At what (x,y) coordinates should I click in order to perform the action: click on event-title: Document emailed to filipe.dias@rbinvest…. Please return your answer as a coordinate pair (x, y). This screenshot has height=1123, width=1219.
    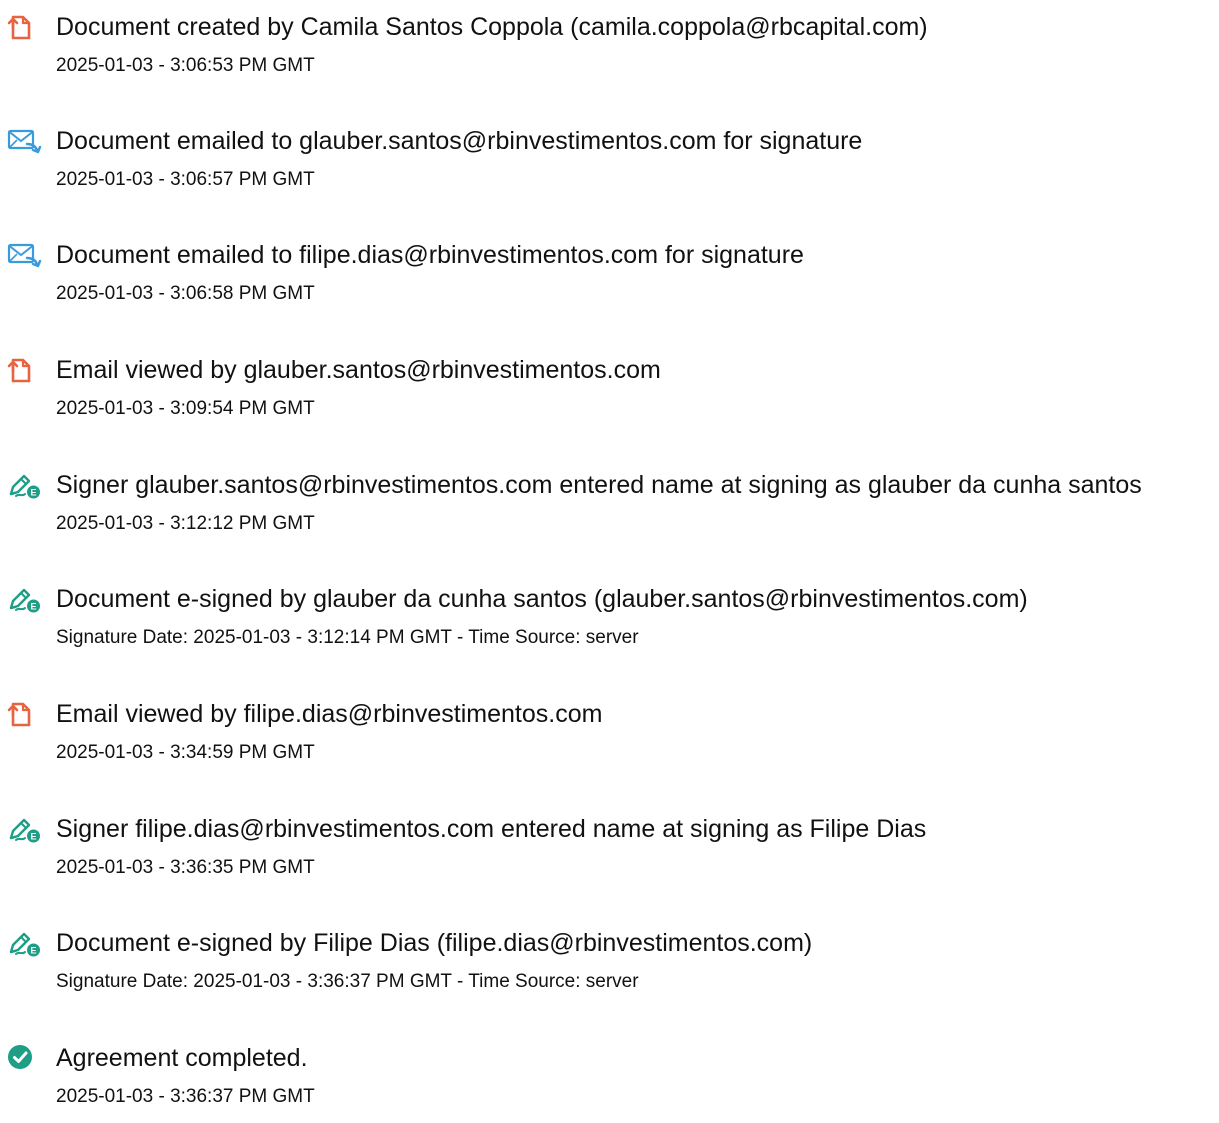
    Looking at the image, I should click on (430, 255).